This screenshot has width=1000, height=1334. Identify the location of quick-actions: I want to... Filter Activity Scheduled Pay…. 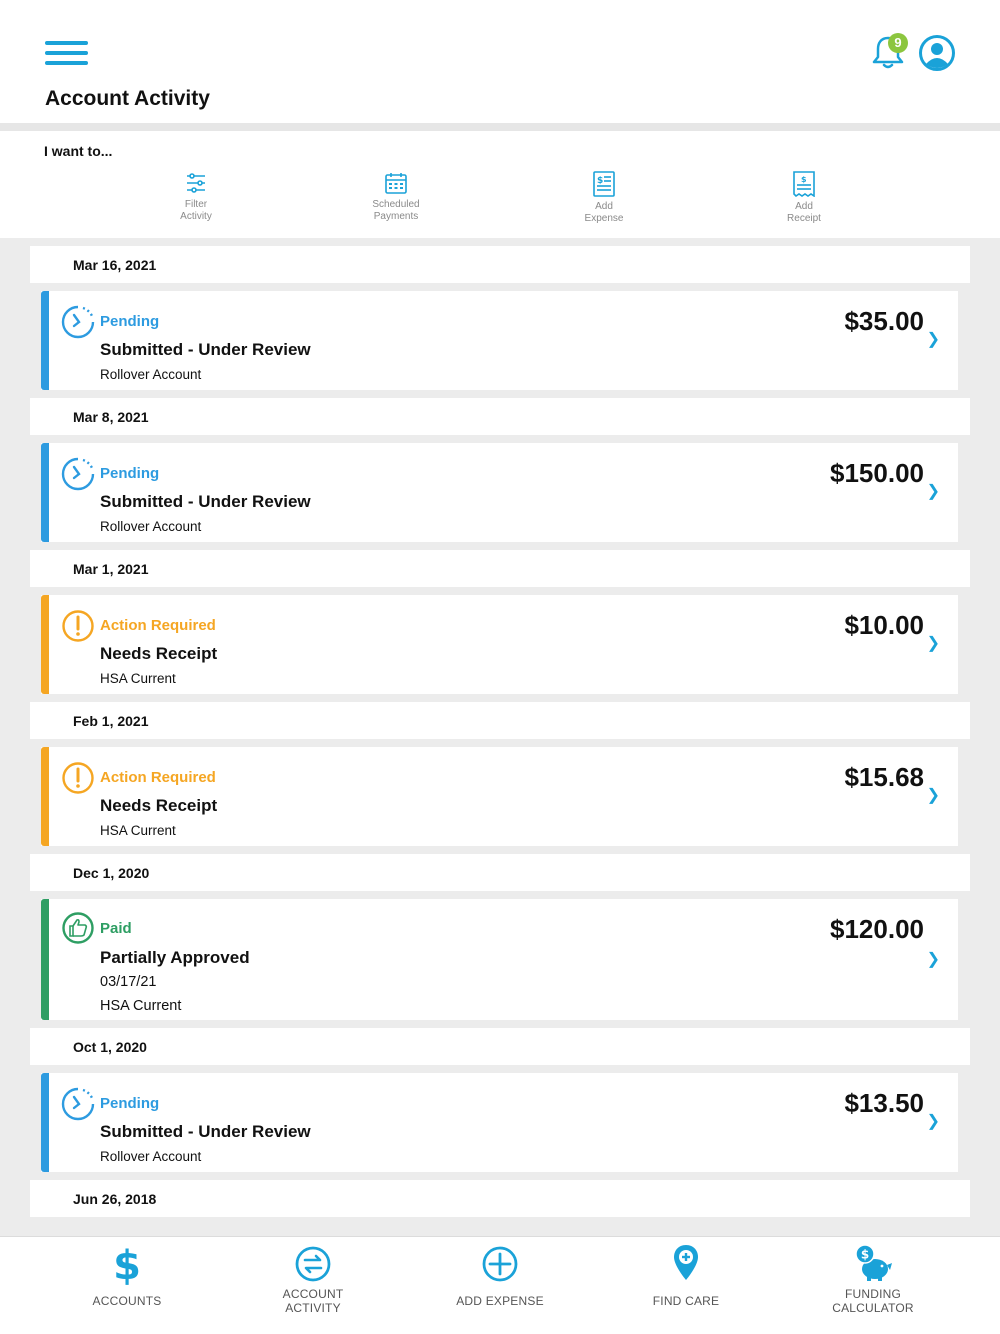
(500, 184).